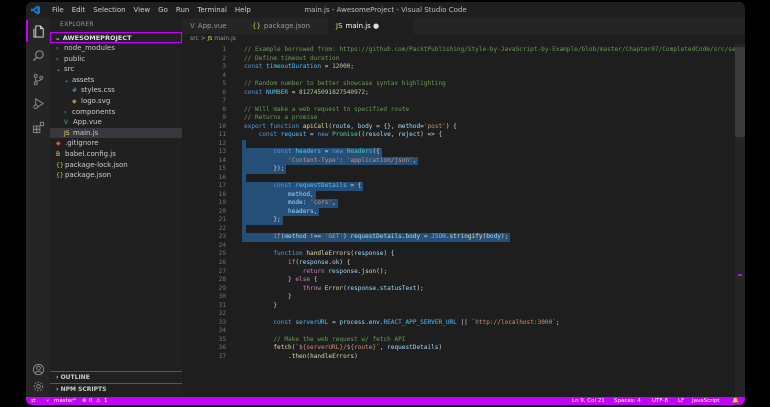  What do you see at coordinates (79, 10) in the screenshot?
I see `menu-item-edit: Edit` at bounding box center [79, 10].